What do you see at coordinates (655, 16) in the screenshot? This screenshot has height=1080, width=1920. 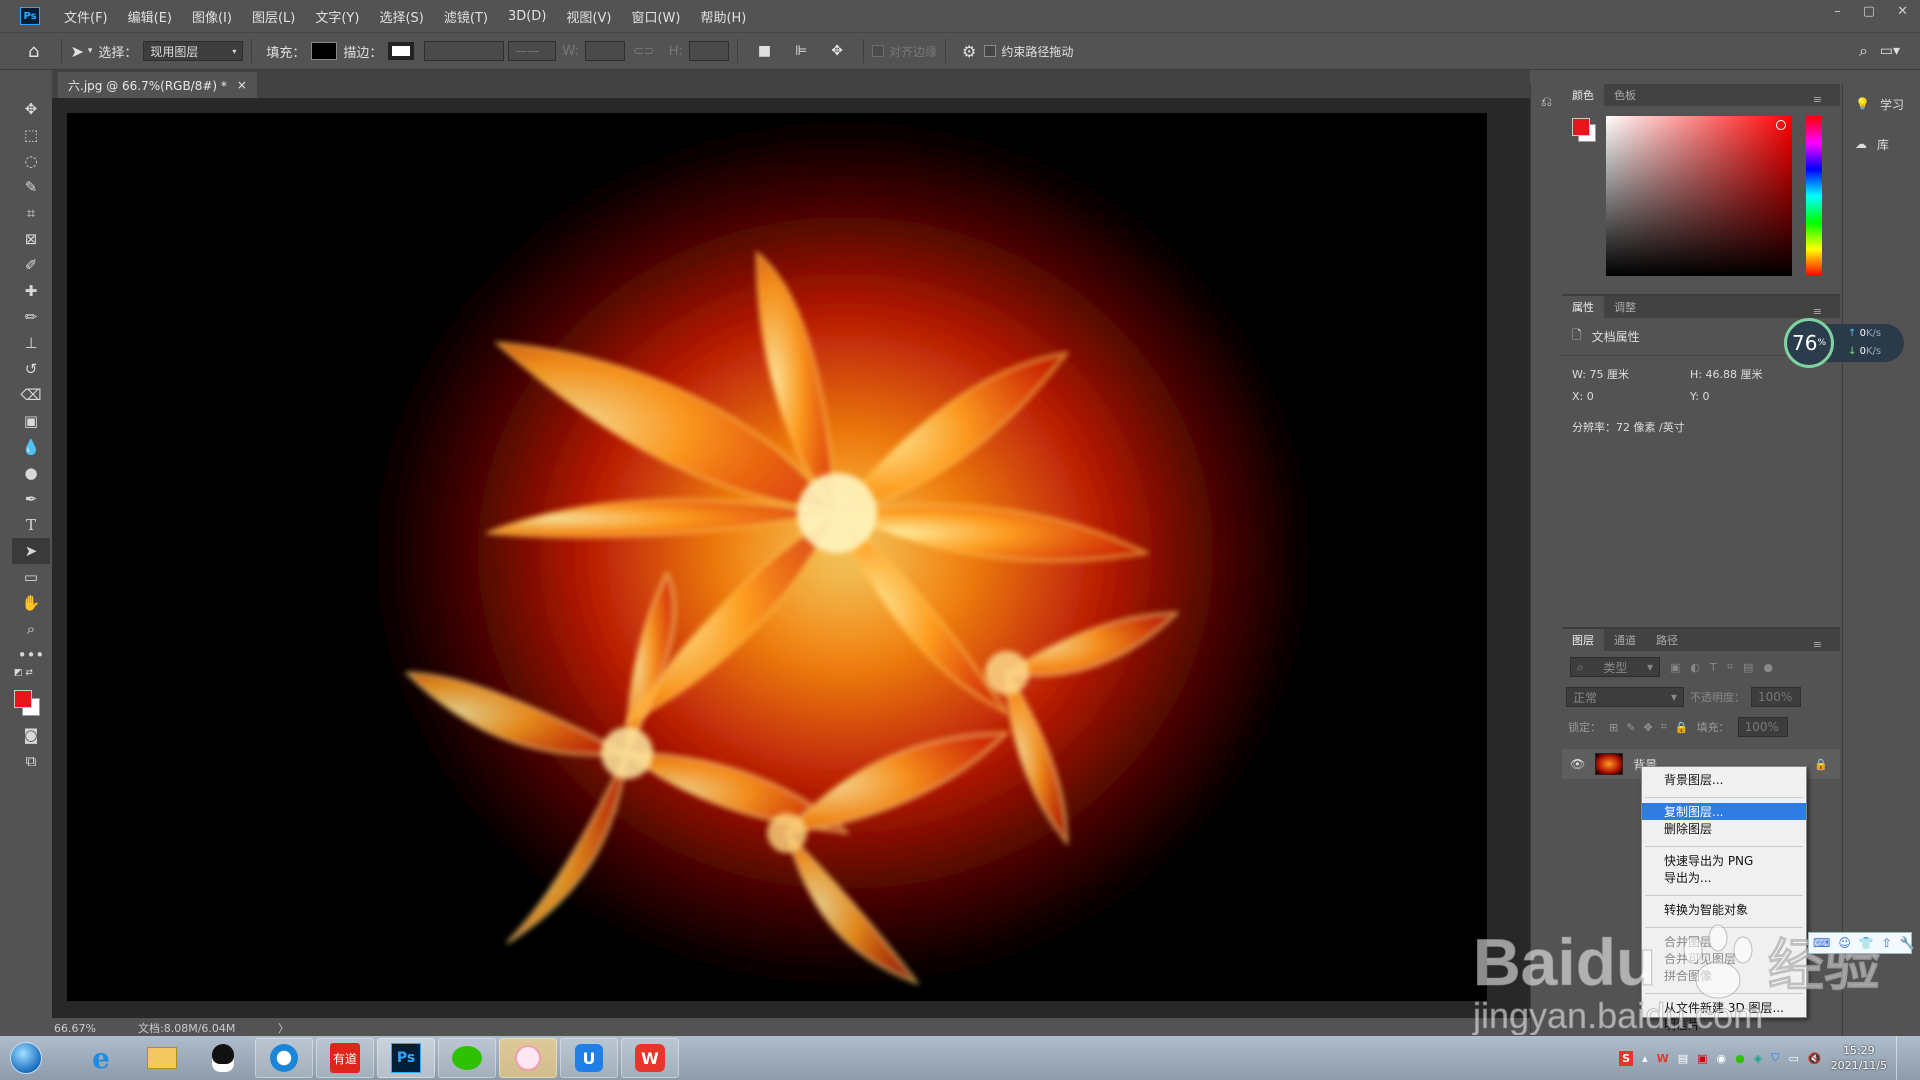 I see `menu-window: 窗口(W)` at bounding box center [655, 16].